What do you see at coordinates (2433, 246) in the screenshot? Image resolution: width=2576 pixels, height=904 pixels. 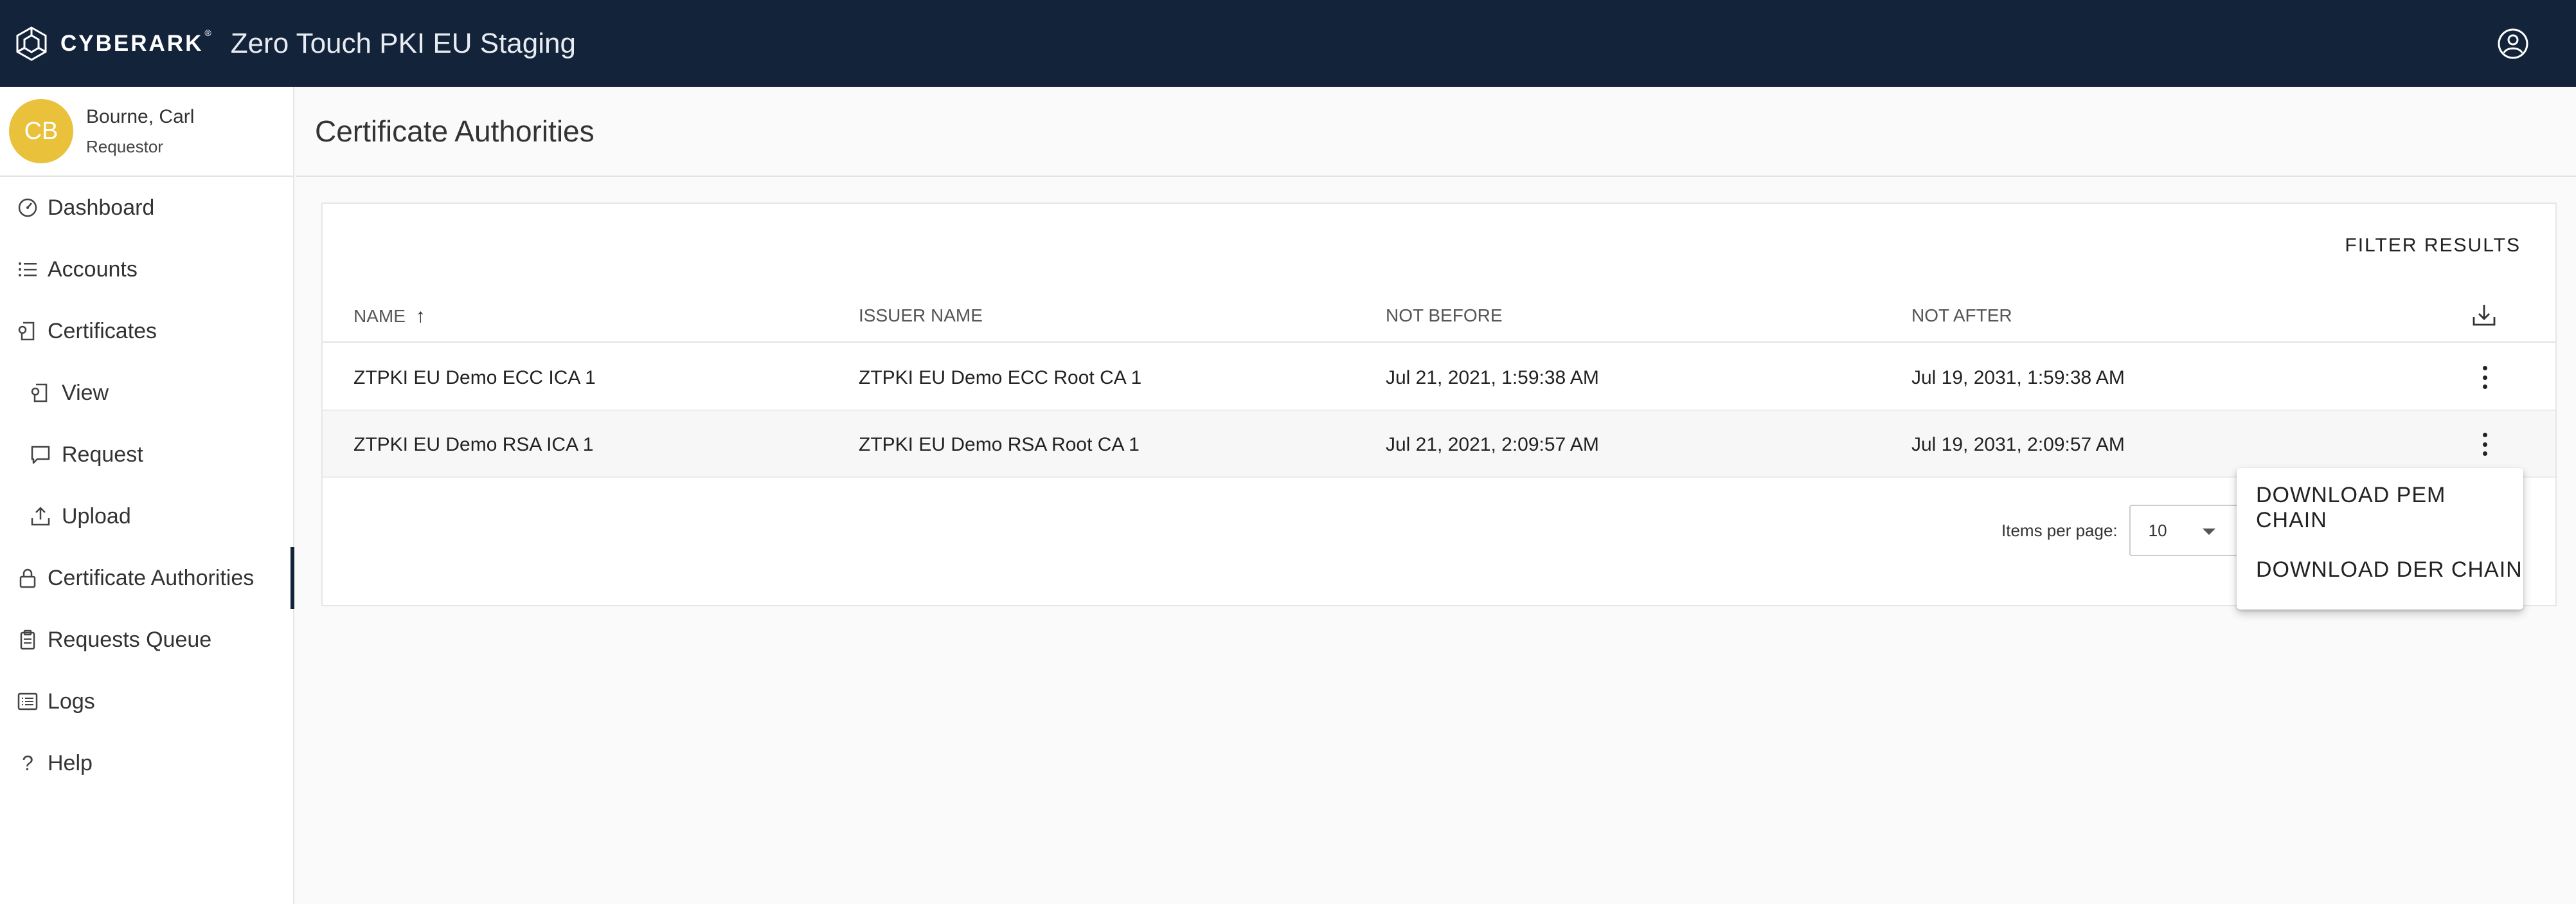 I see `filter-results-button: FILTER RESULTS` at bounding box center [2433, 246].